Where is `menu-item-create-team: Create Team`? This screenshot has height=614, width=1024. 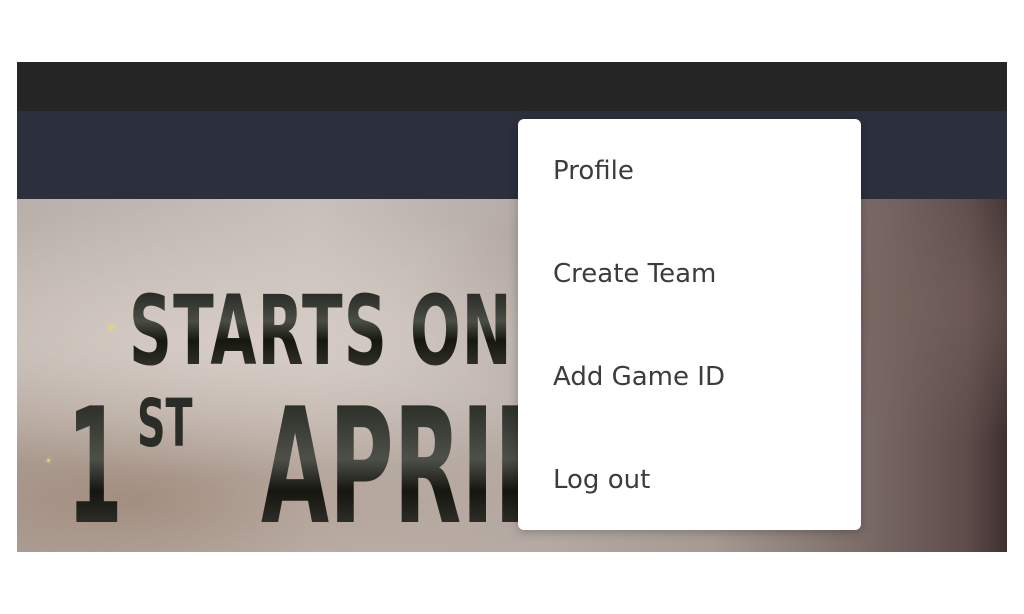
menu-item-create-team: Create Team is located at coordinates (693, 274).